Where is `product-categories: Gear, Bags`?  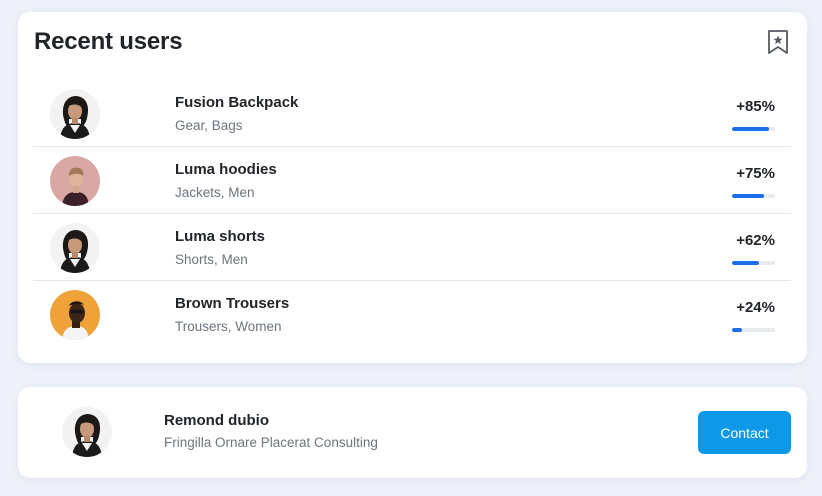 product-categories: Gear, Bags is located at coordinates (209, 125).